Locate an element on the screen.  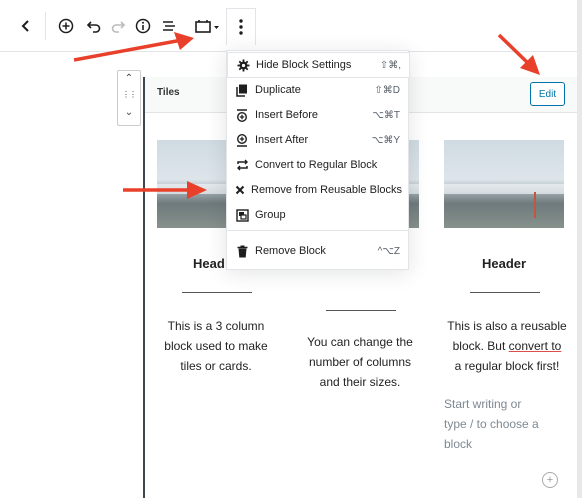
trash-icon is located at coordinates (242, 251).